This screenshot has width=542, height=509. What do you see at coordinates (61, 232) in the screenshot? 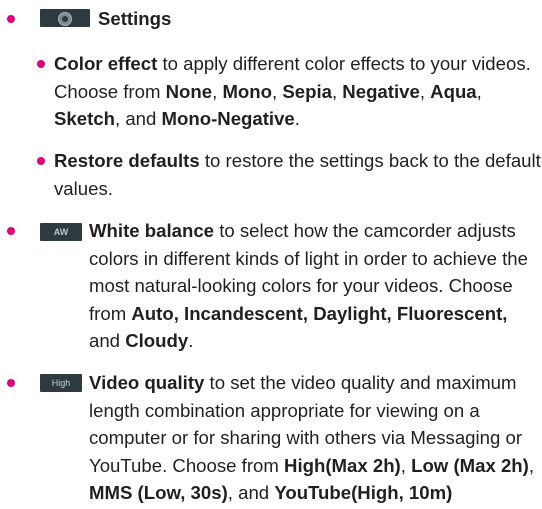
I see `white-balance-icon: AW` at bounding box center [61, 232].